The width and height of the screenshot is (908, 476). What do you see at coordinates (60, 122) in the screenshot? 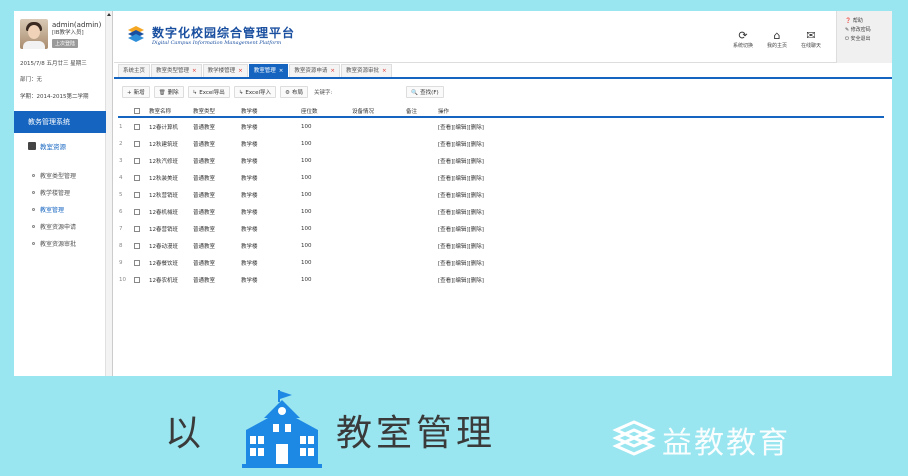
I see `system-title: 教务管理系统` at bounding box center [60, 122].